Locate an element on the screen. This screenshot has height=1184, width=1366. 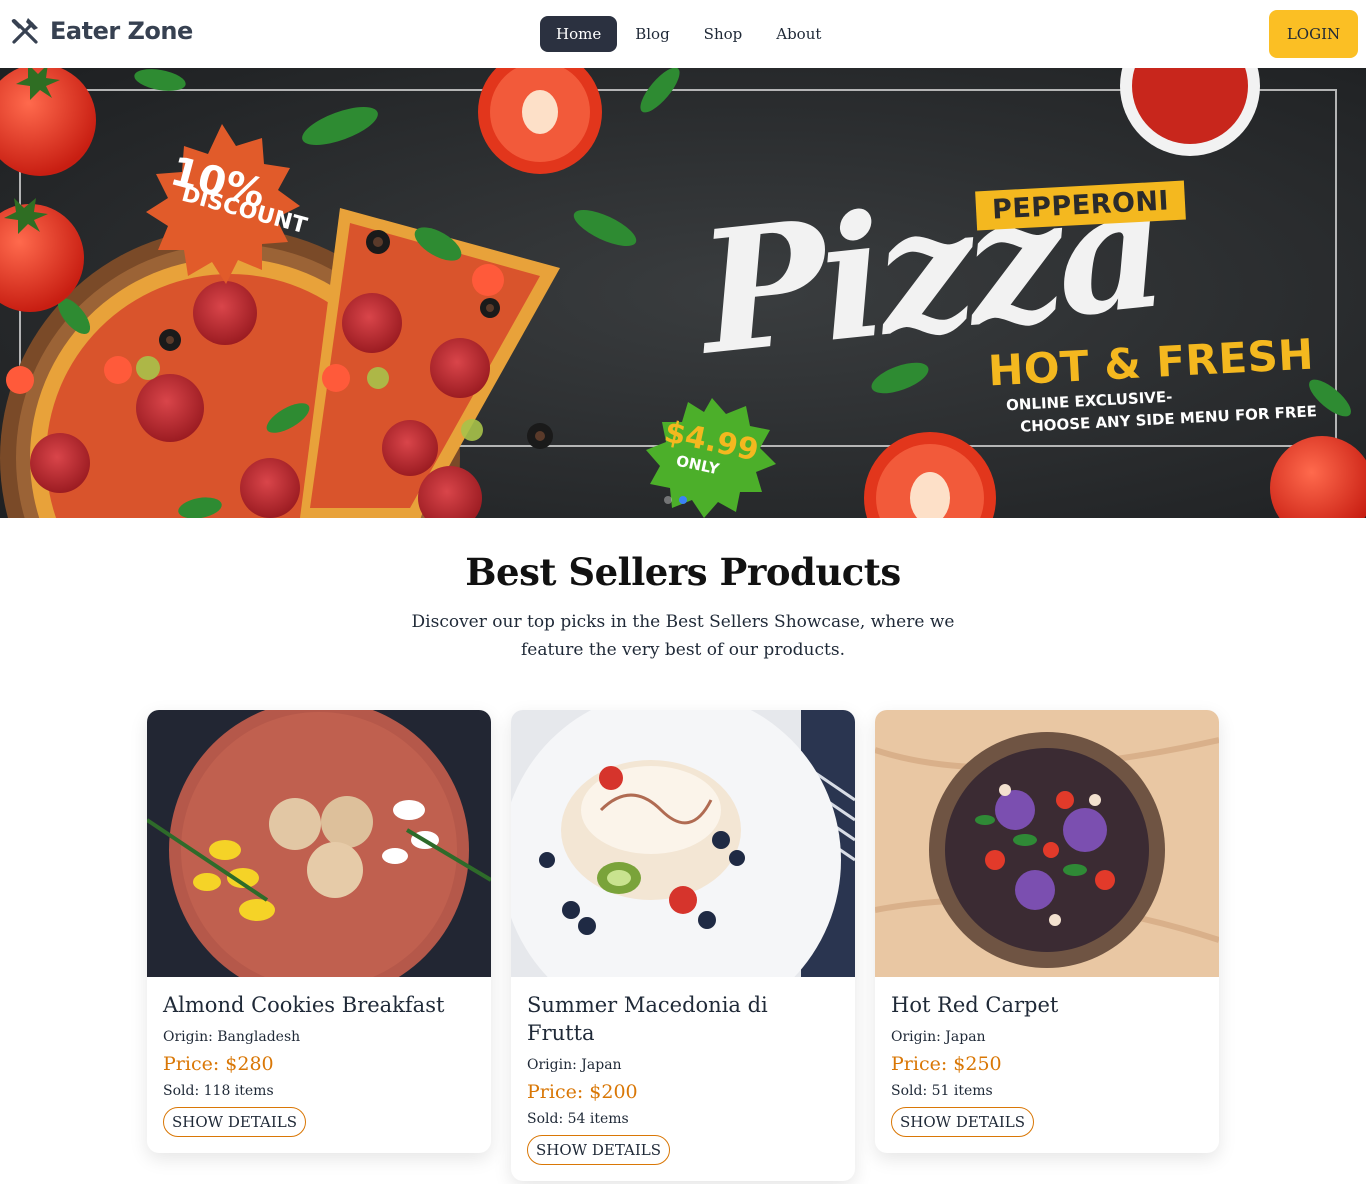
product-sold: Sold: 54 items is located at coordinates (578, 1119).